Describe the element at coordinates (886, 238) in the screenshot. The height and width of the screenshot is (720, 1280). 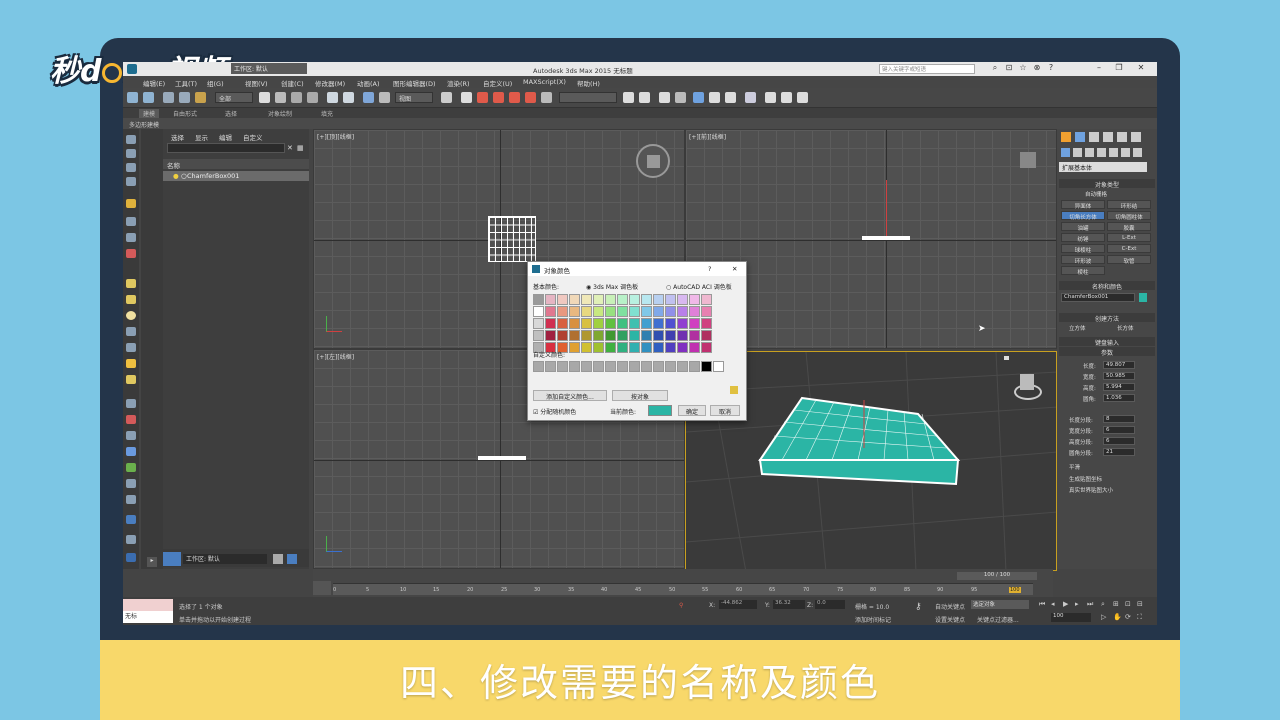
I see `chamferbox-front-view` at that location.